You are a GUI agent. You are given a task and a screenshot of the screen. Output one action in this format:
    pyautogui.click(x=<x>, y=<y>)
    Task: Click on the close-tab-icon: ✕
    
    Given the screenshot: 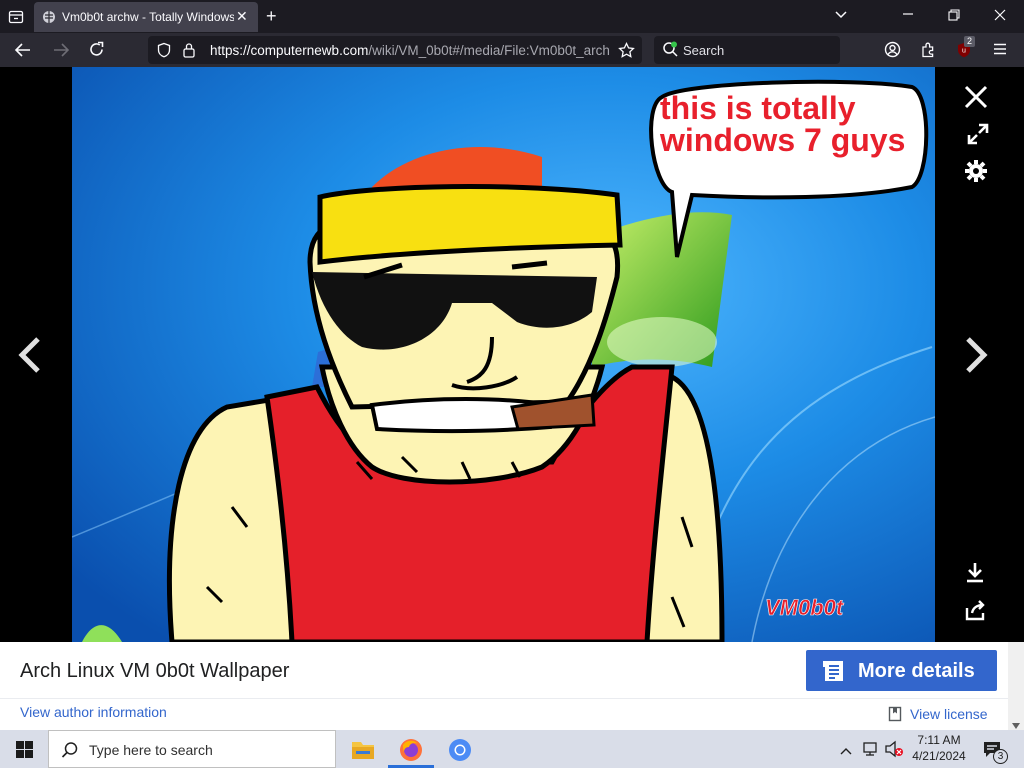 What is the action you would take?
    pyautogui.click(x=242, y=16)
    